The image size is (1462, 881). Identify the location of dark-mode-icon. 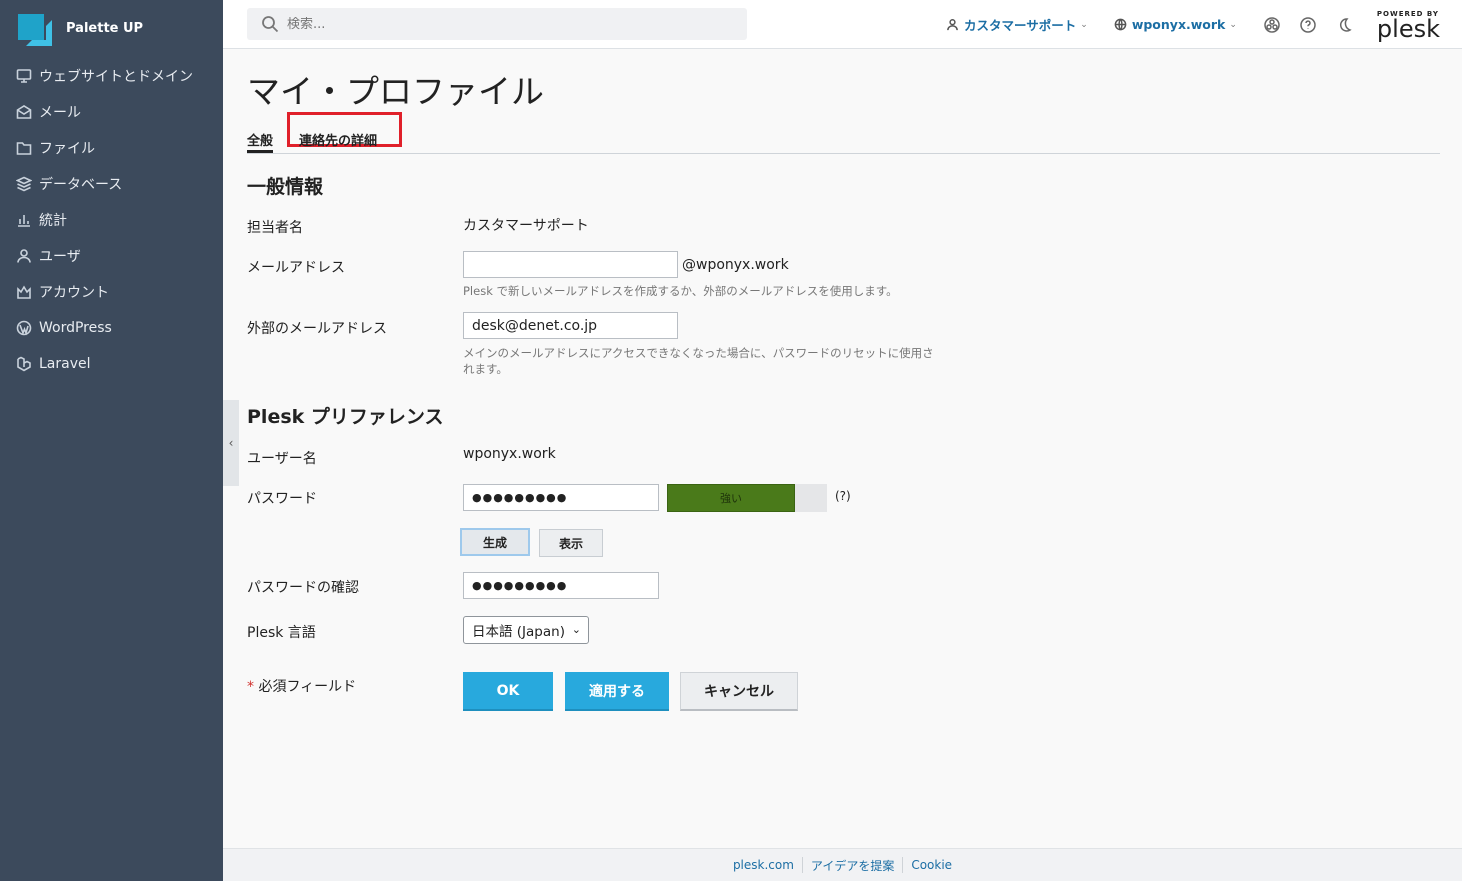
(1344, 25).